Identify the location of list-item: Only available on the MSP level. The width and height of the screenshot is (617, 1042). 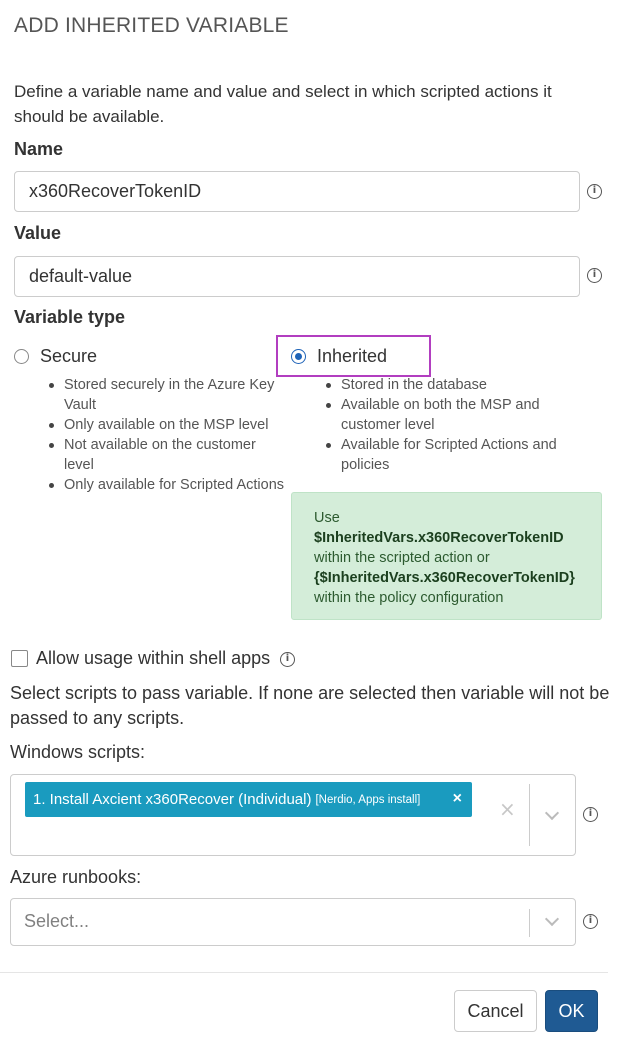
(169, 425).